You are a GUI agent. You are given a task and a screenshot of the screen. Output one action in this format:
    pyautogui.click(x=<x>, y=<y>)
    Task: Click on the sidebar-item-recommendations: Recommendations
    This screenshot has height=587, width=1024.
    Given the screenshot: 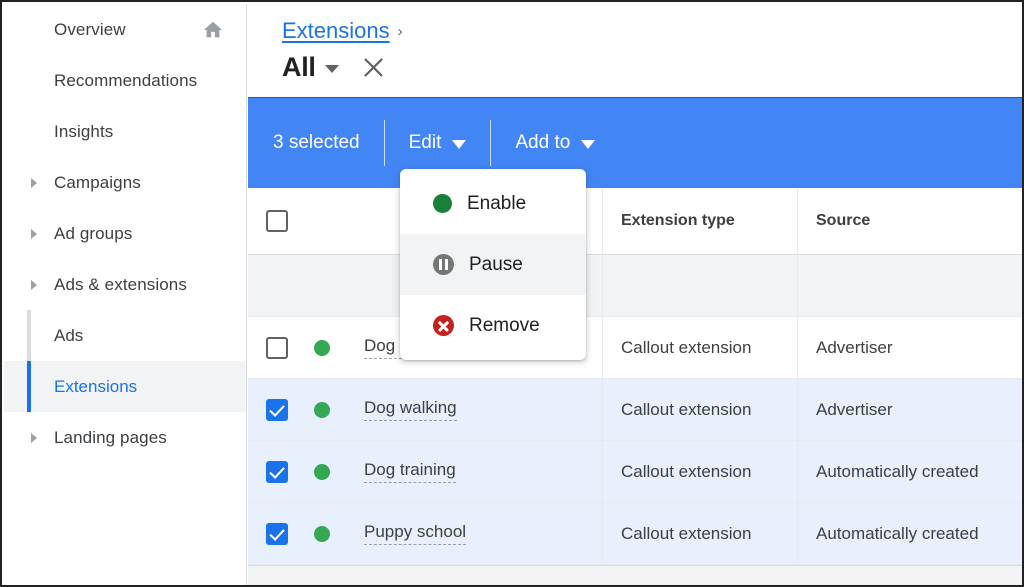 What is the action you would take?
    pyautogui.click(x=125, y=80)
    